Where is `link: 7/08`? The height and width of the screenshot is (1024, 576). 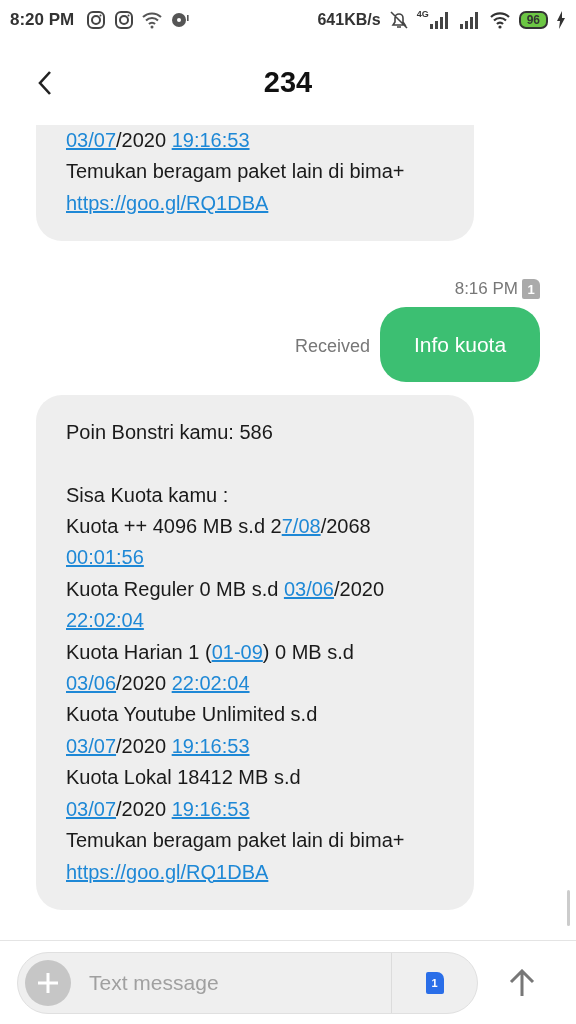 link: 7/08 is located at coordinates (301, 526).